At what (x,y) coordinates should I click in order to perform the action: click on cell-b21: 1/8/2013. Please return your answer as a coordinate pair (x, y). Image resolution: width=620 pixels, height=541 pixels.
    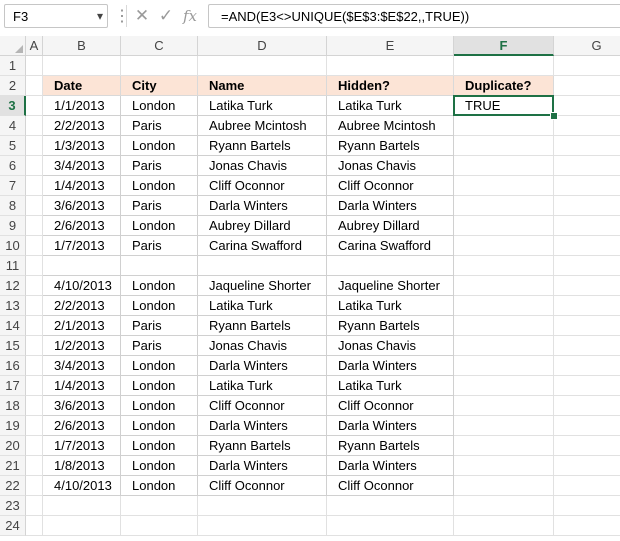
    Looking at the image, I should click on (82, 466).